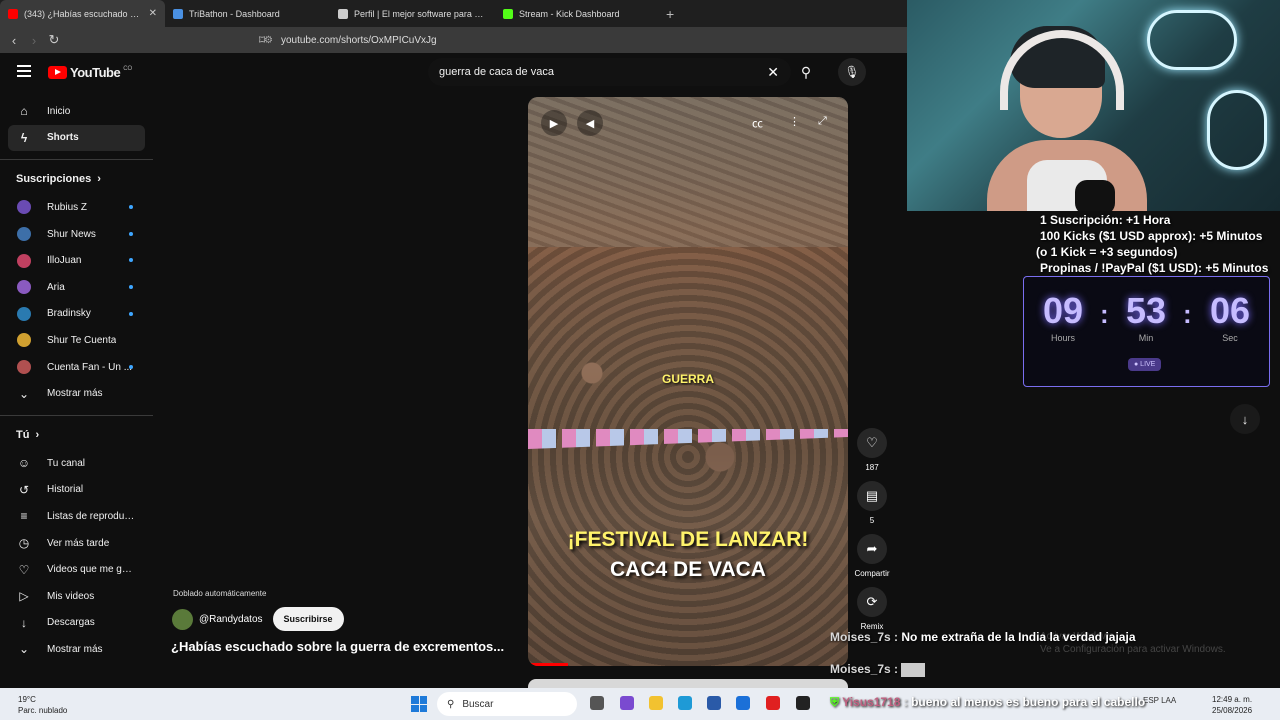 Image resolution: width=1280 pixels, height=720 pixels. Describe the element at coordinates (590, 123) in the screenshot. I see `mute-button: ◀` at that location.